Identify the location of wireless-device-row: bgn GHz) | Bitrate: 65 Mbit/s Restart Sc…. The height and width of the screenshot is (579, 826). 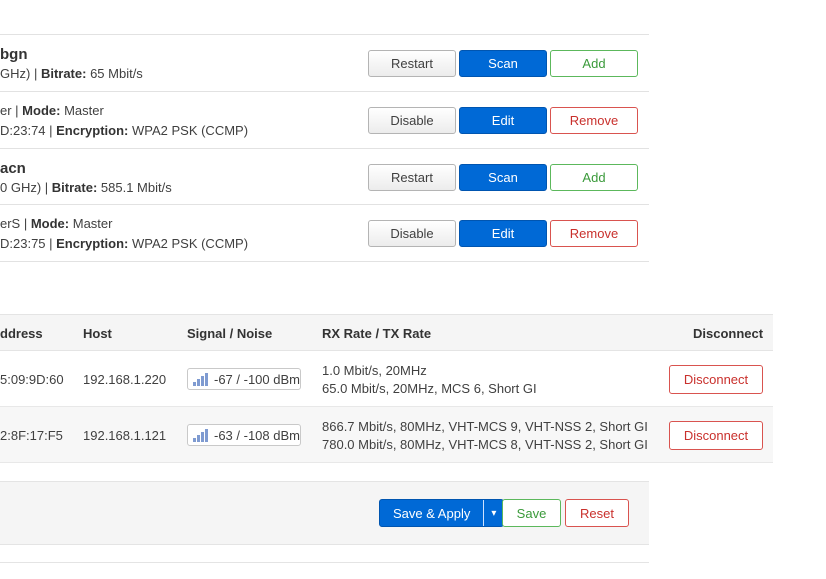
(324, 63).